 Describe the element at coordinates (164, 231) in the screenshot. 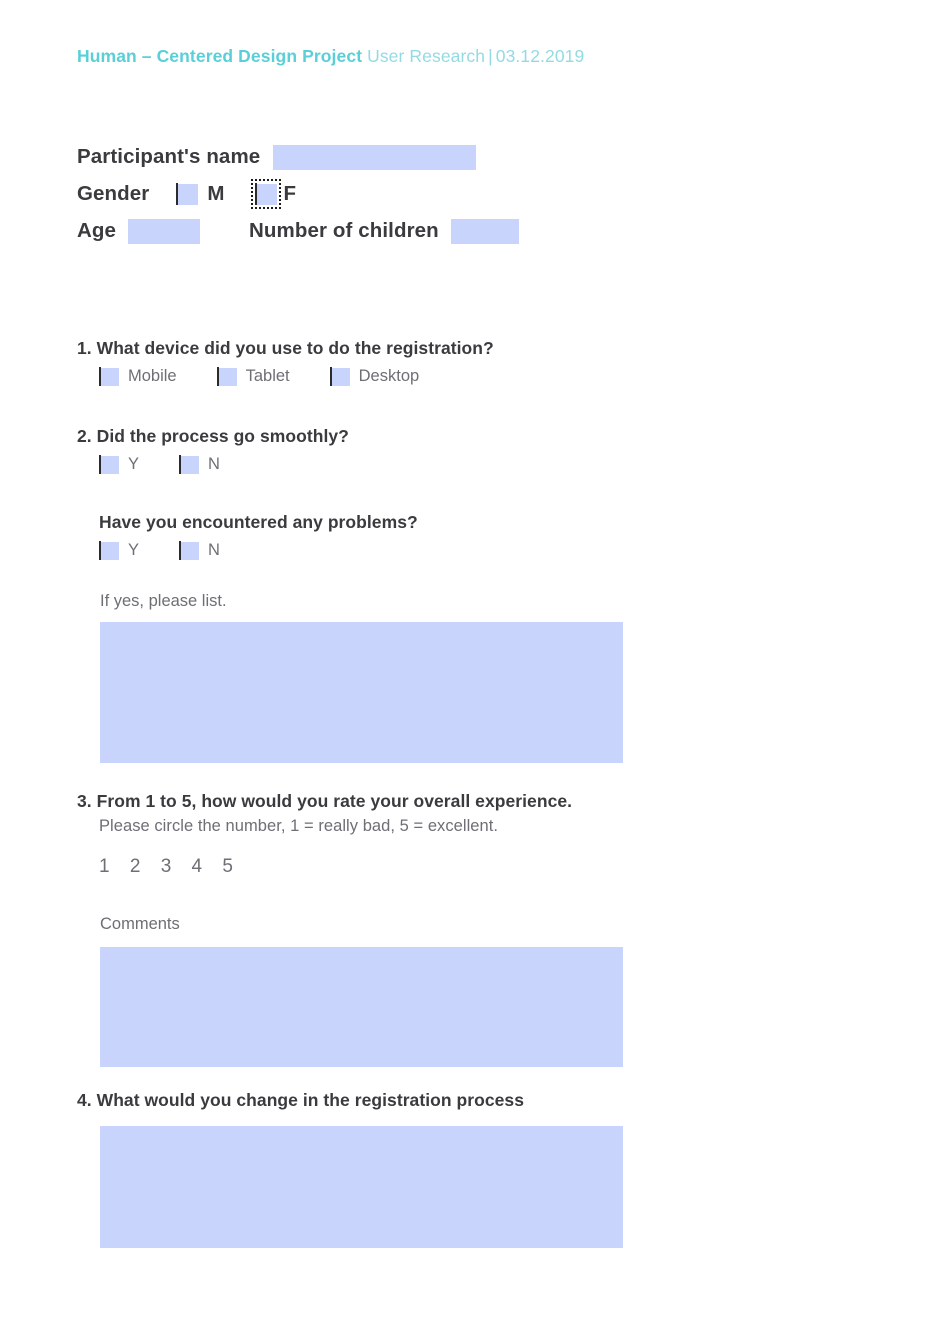

I see `age-input` at that location.